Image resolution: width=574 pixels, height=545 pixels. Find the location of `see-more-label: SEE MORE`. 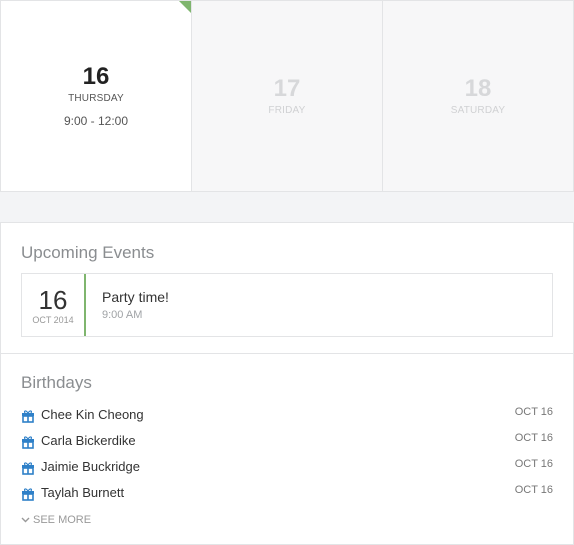

see-more-label: SEE MORE is located at coordinates (62, 520).